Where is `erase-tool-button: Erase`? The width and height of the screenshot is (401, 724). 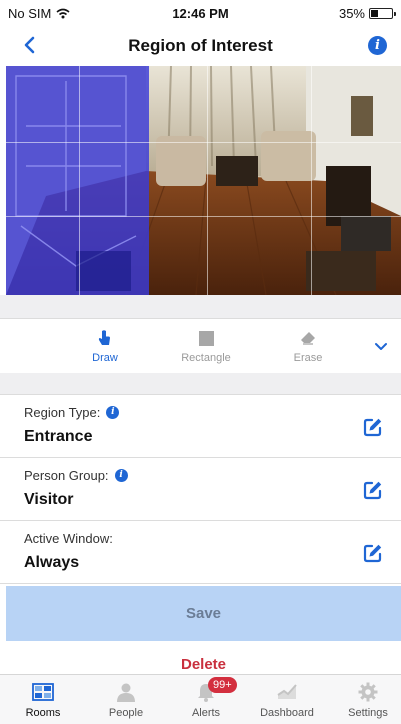
erase-tool-button: Erase is located at coordinates (308, 346).